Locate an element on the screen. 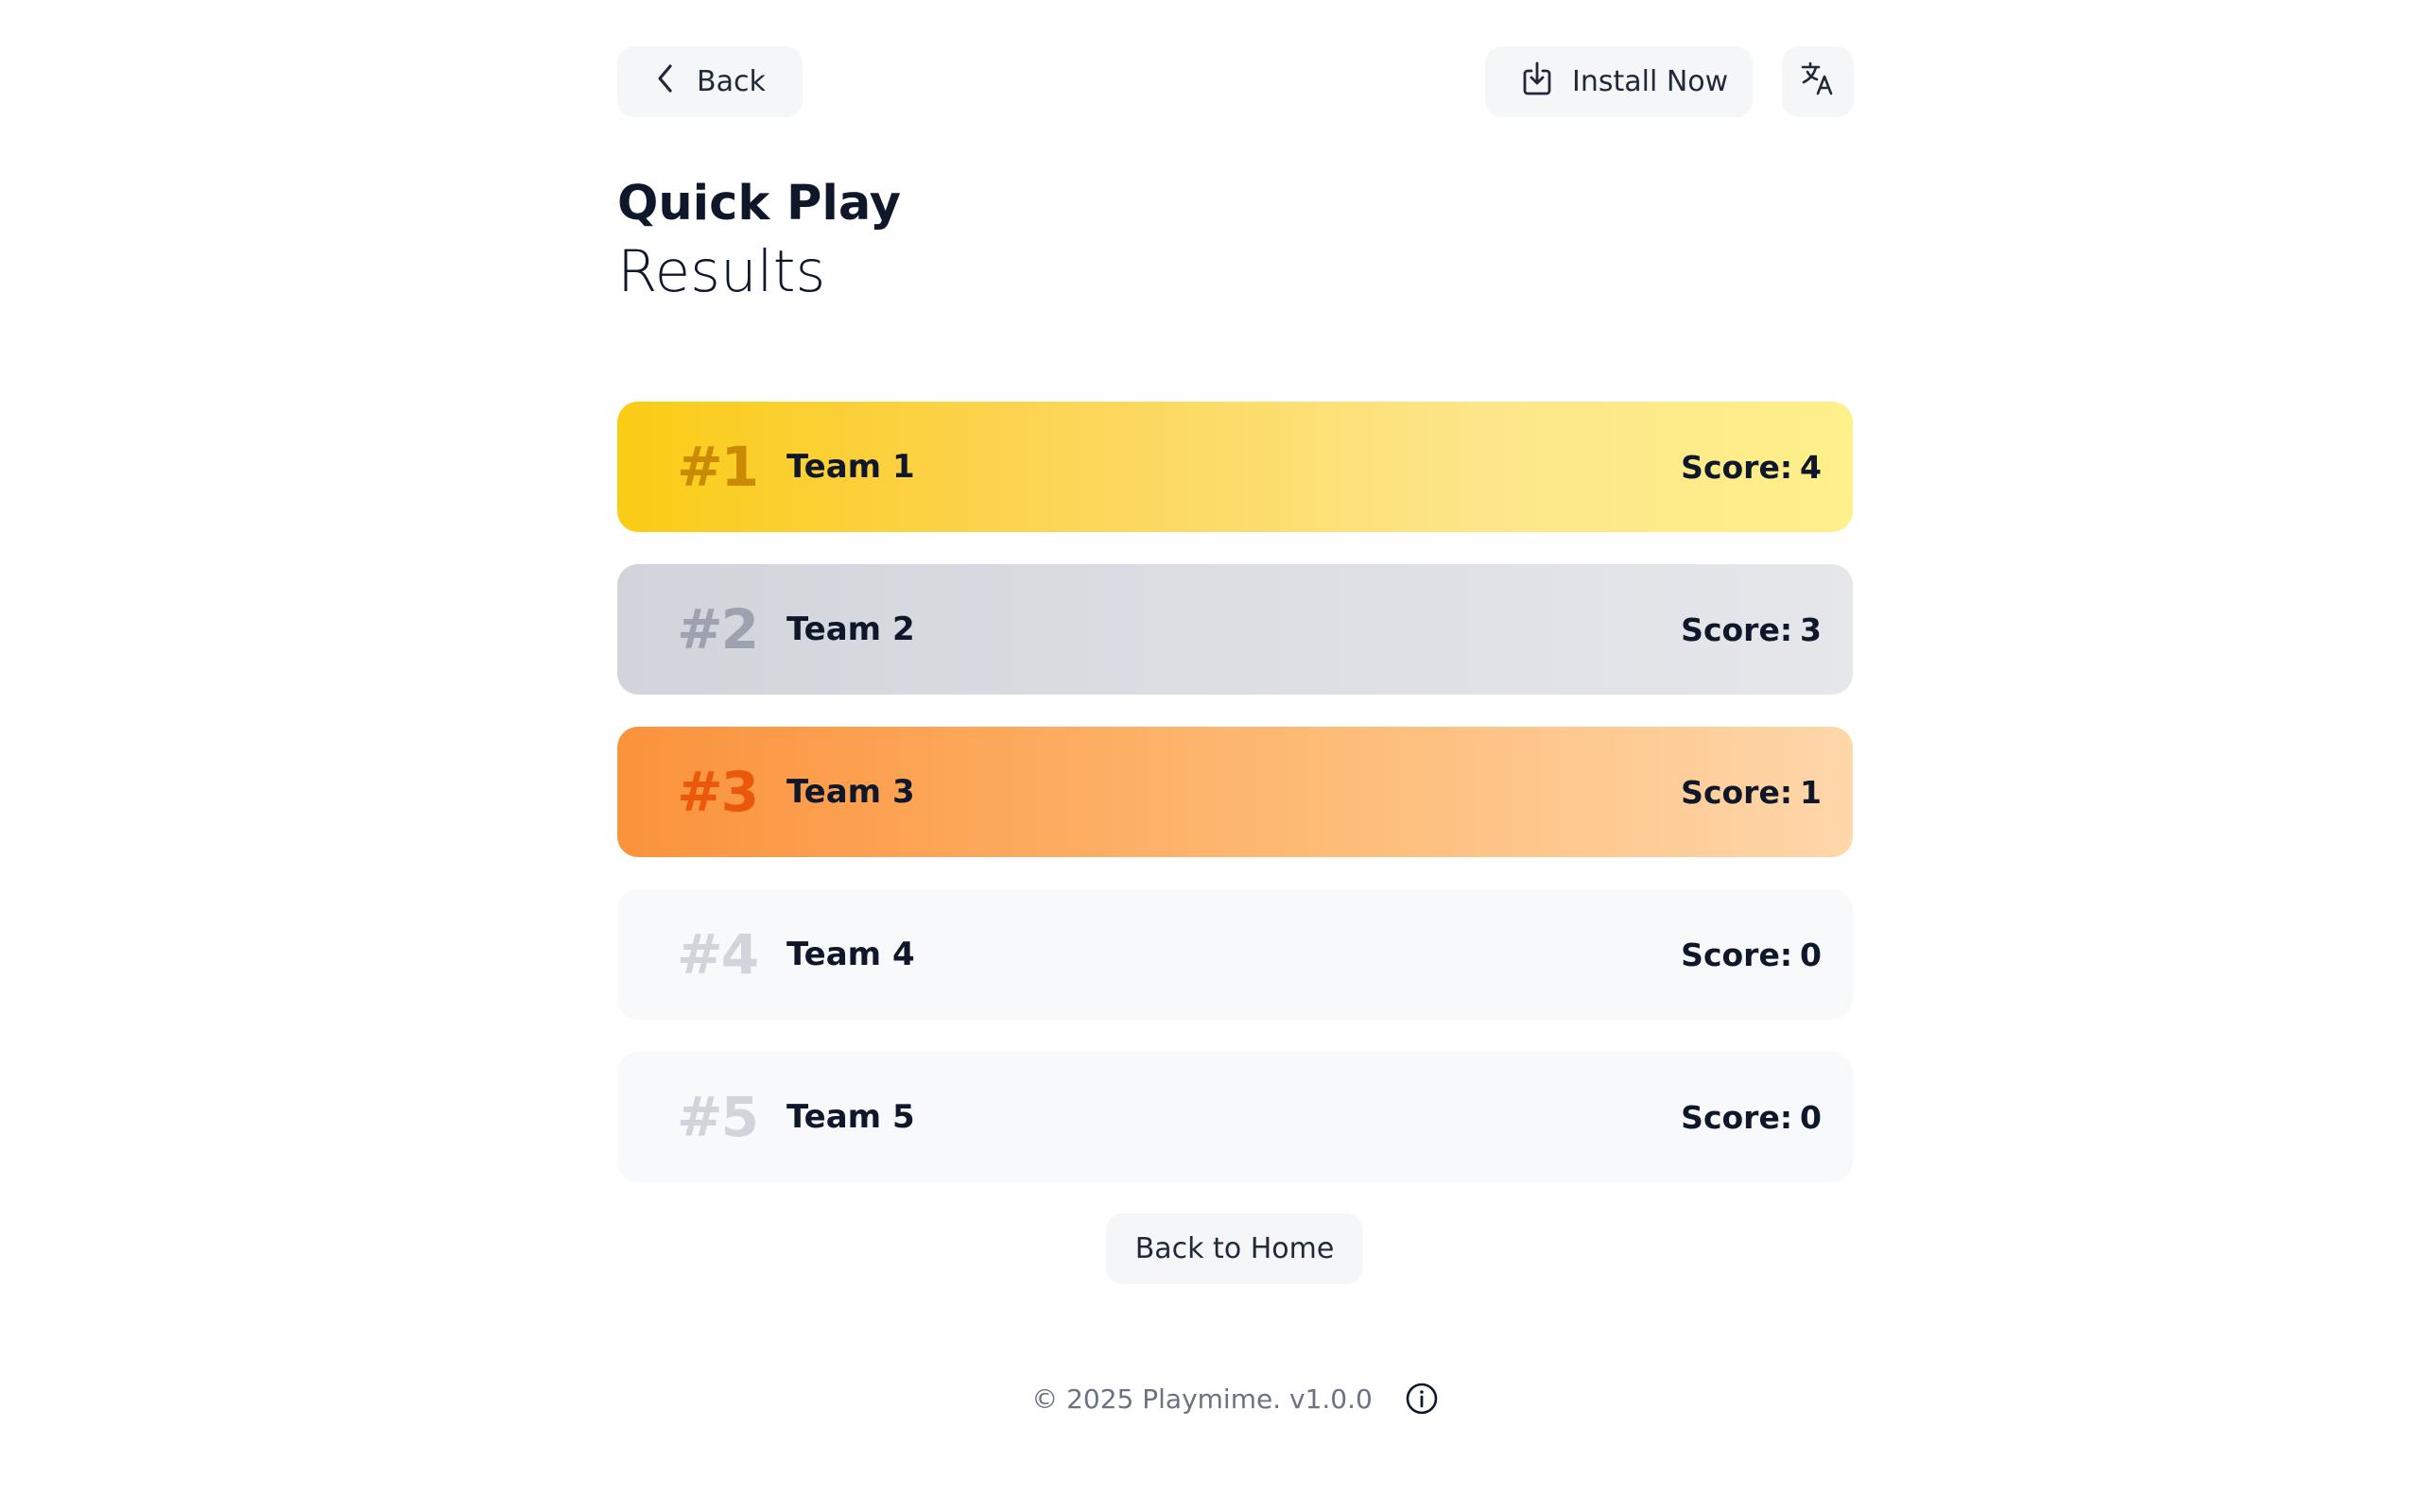 This screenshot has height=1512, width=2420. score-value: 4 is located at coordinates (1811, 467).